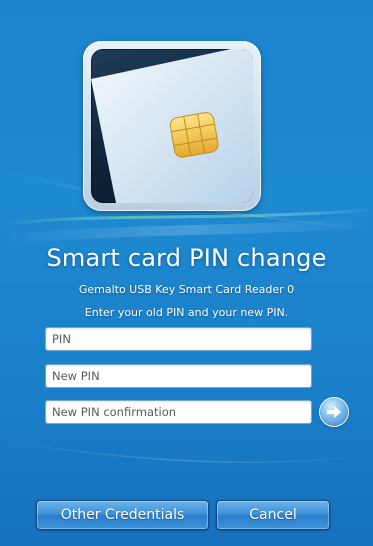  I want to click on new-pin-input: New PIN, so click(178, 376).